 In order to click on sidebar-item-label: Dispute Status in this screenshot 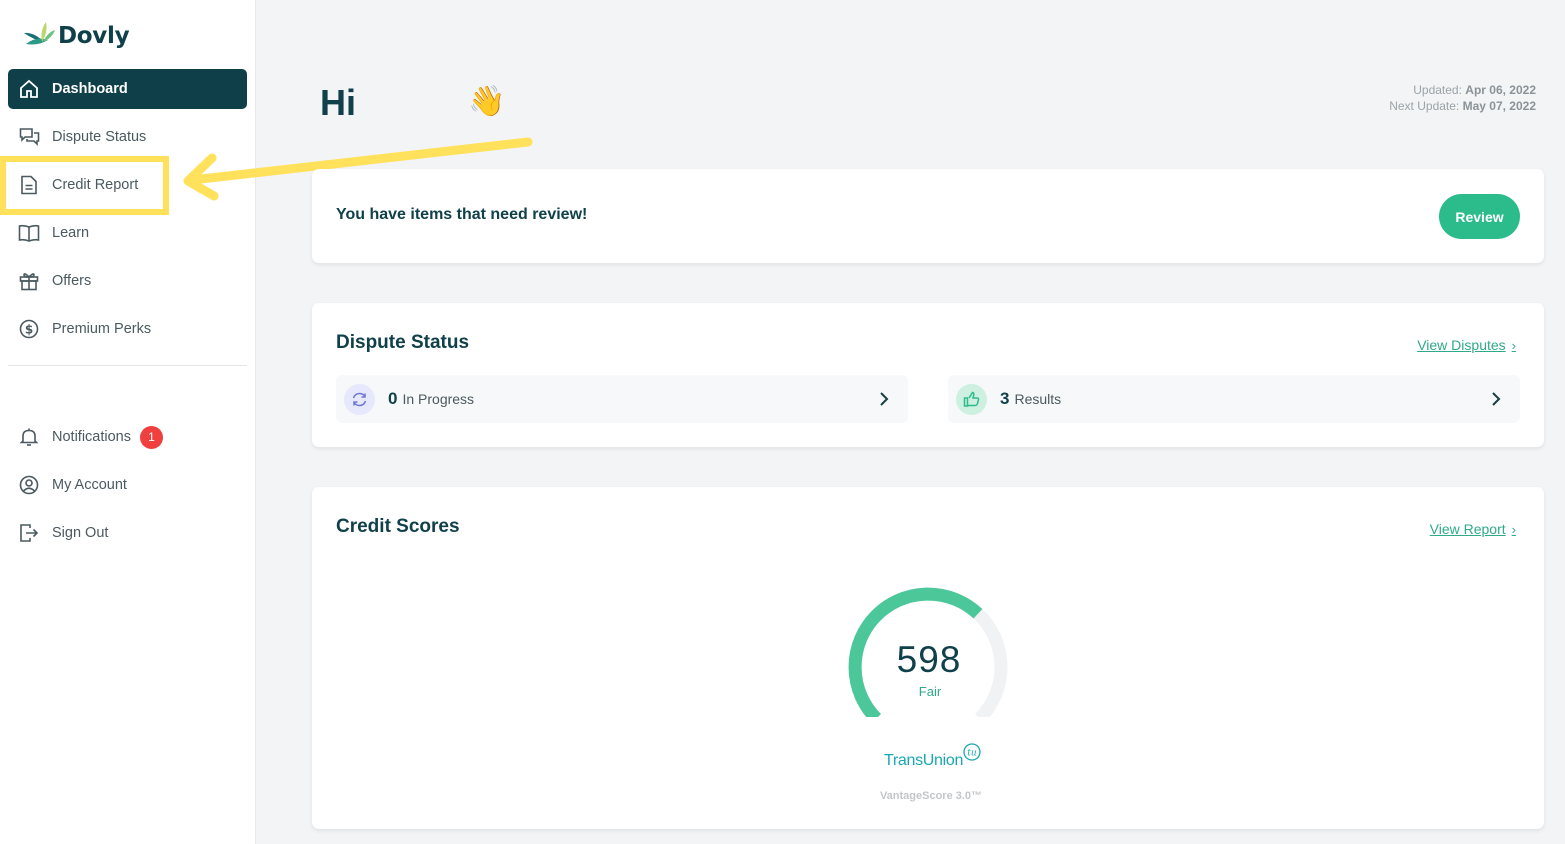, I will do `click(99, 137)`.